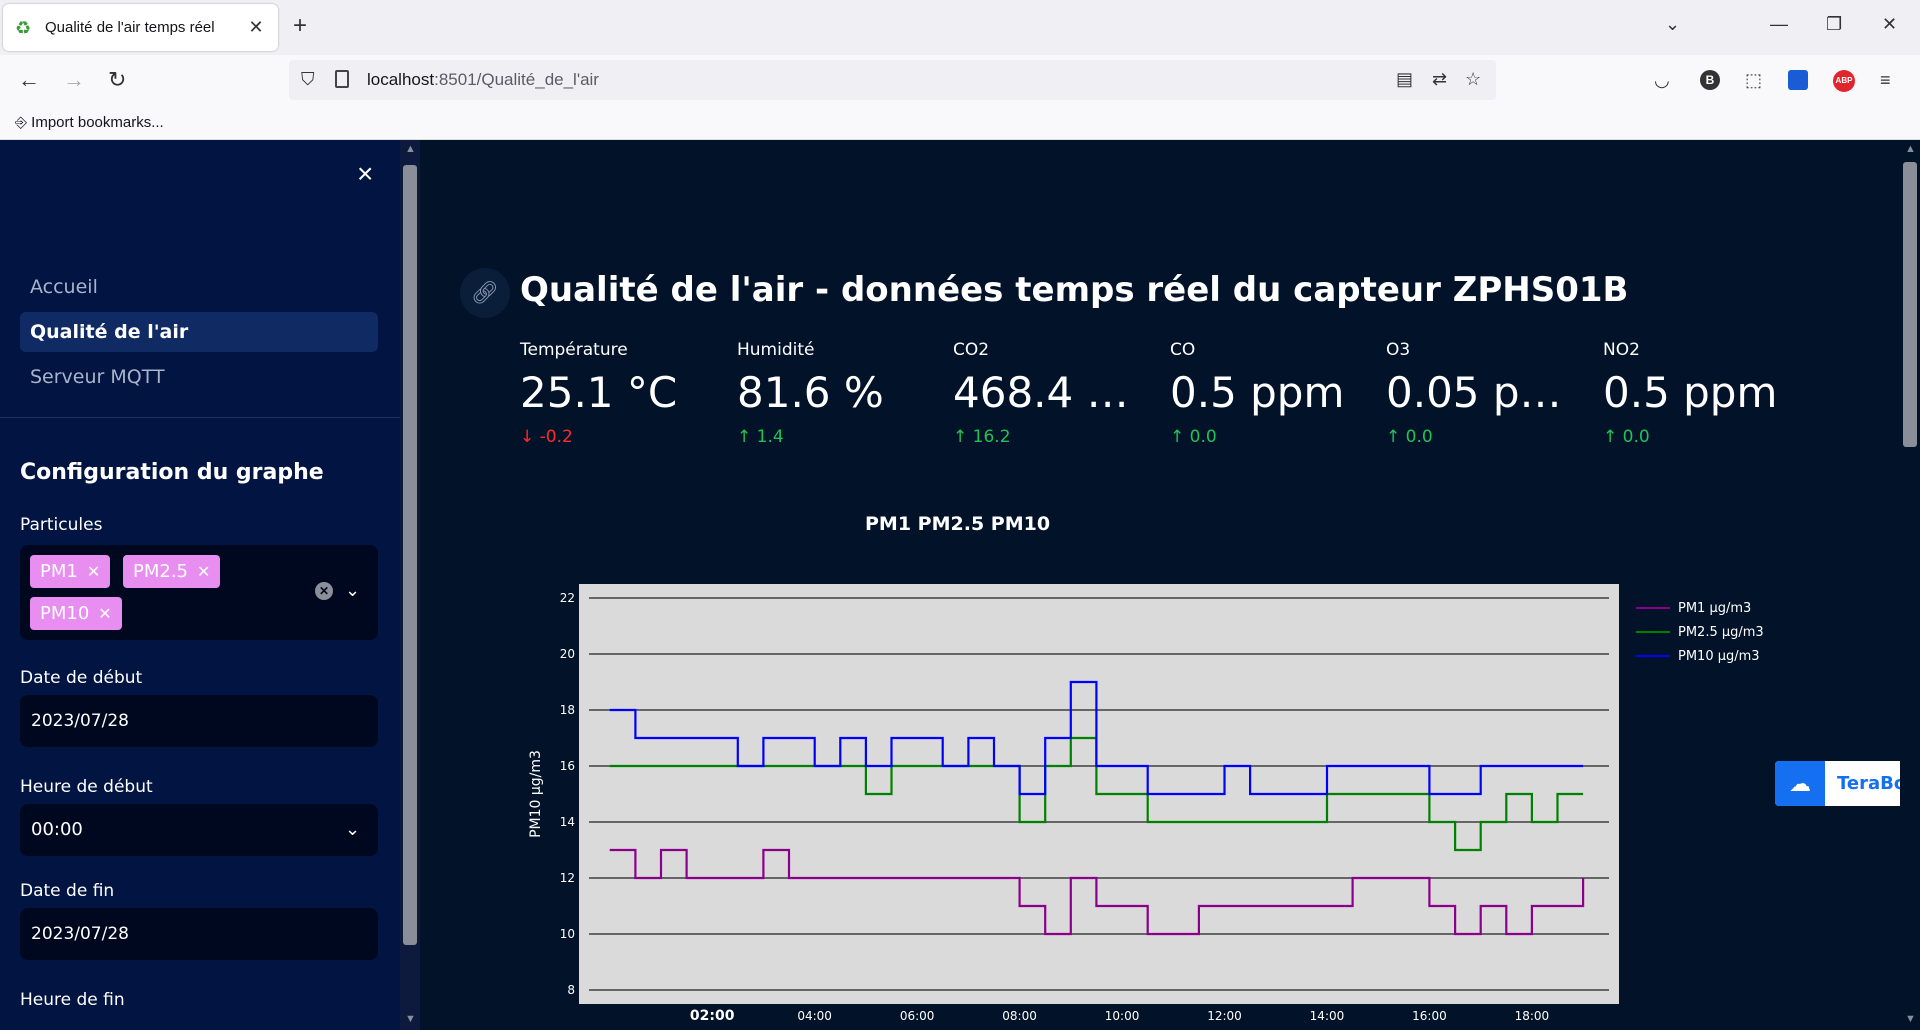 The image size is (1920, 1030). I want to click on terabox-label: TeraBox, so click(1868, 783).